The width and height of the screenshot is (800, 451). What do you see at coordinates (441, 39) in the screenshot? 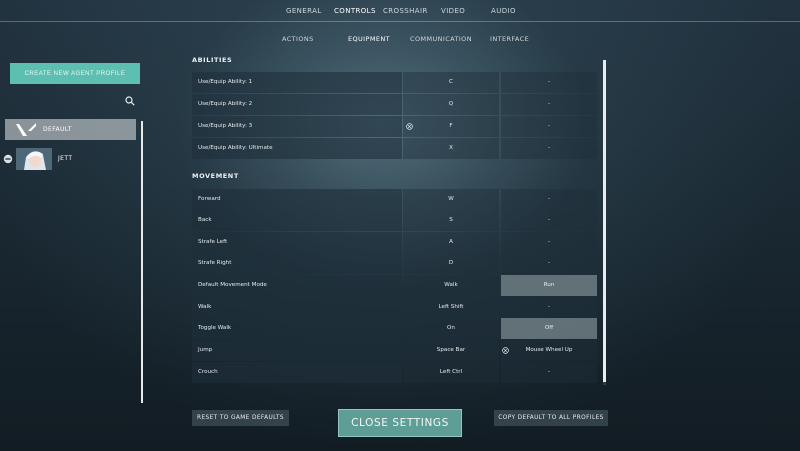
I see `subtab-communication: COMMUNICATION` at bounding box center [441, 39].